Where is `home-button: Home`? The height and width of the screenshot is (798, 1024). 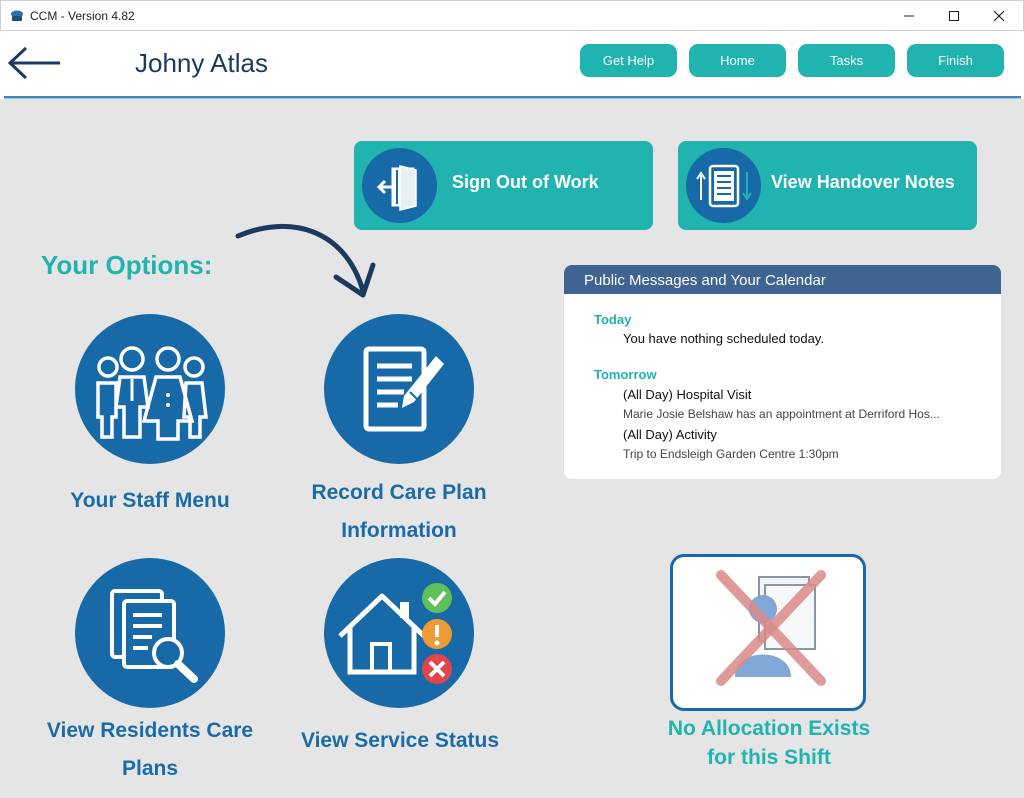 home-button: Home is located at coordinates (737, 60).